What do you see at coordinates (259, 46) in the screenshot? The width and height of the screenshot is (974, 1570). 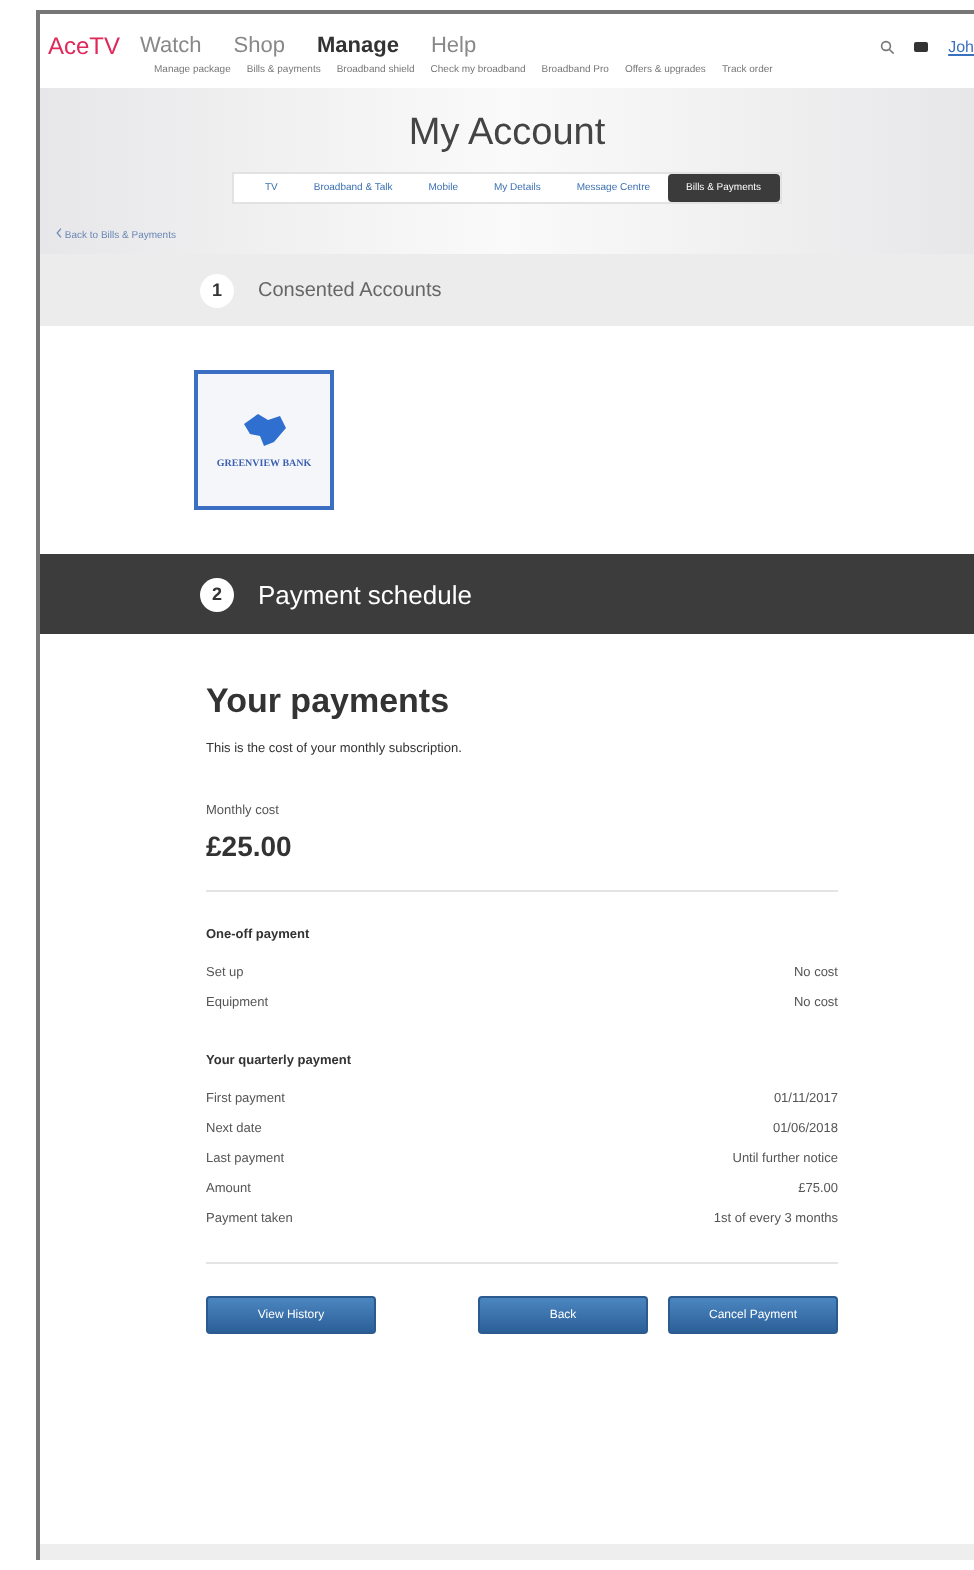 I see `nav-link: Shop` at bounding box center [259, 46].